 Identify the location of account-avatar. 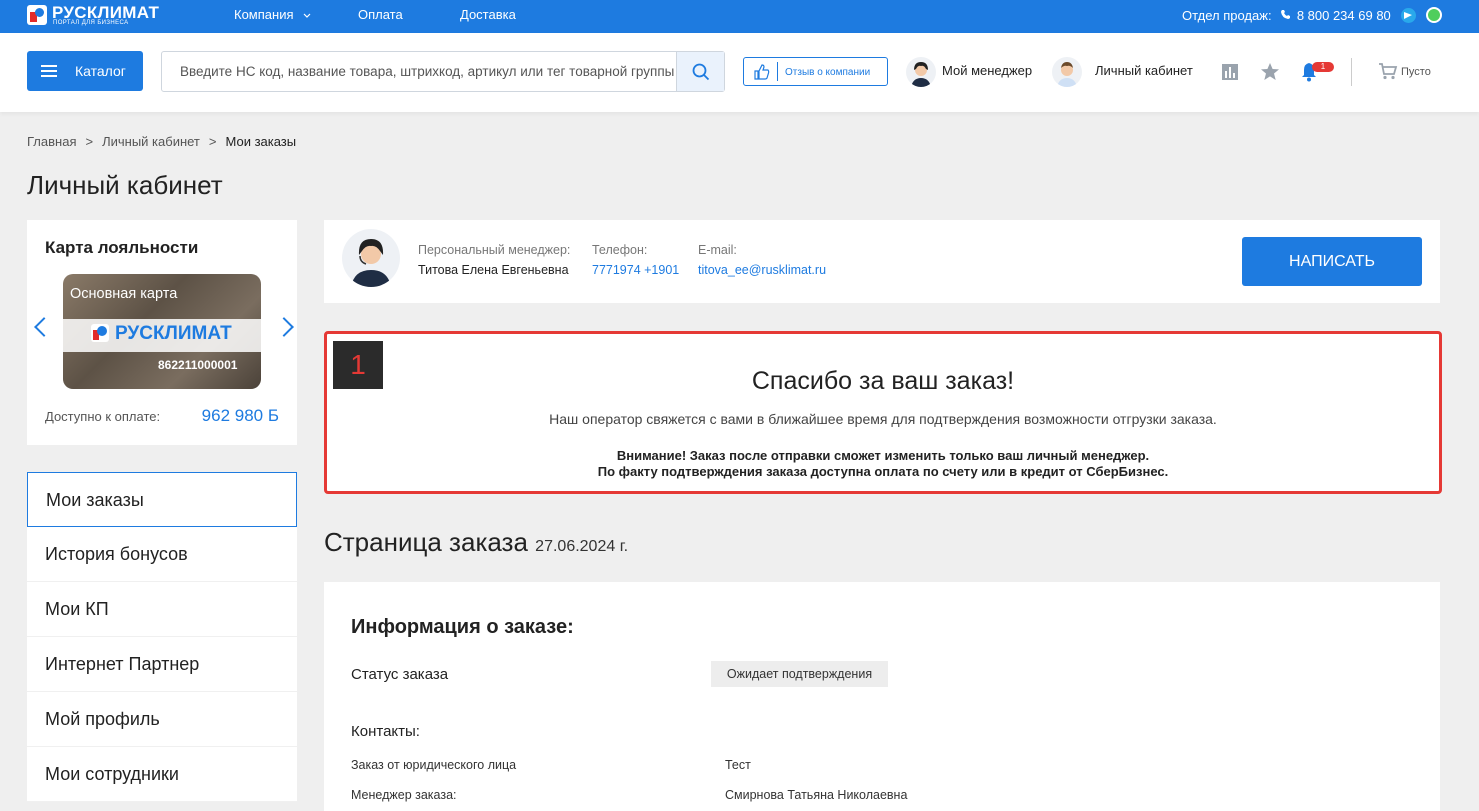
(1067, 72).